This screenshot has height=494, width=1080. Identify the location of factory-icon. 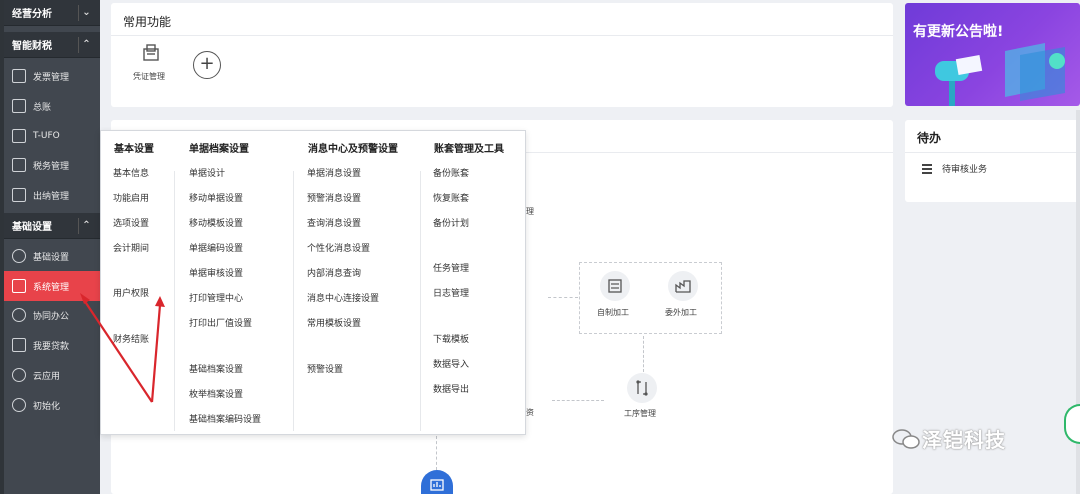
(683, 286).